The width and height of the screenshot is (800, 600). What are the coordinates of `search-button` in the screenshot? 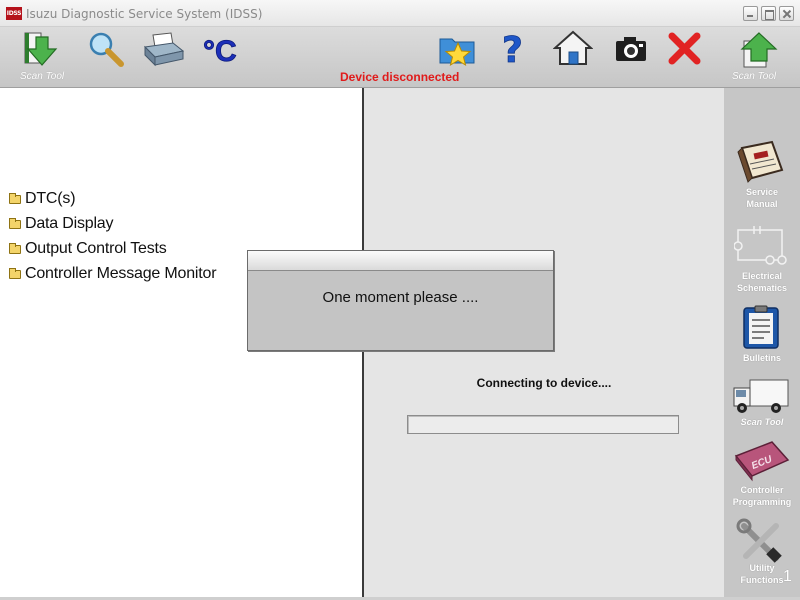 It's located at (106, 49).